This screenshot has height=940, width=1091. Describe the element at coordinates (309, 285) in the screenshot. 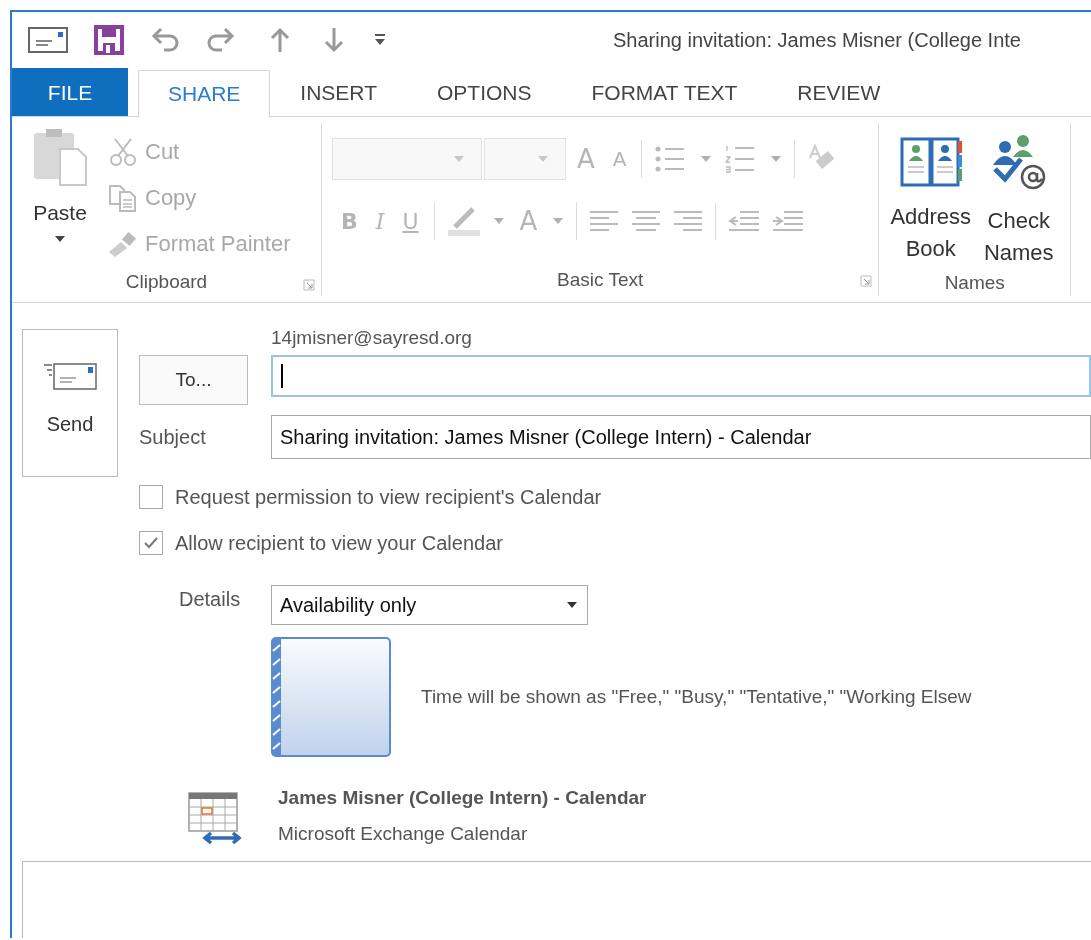

I see `dialog-launcher-icon` at that location.